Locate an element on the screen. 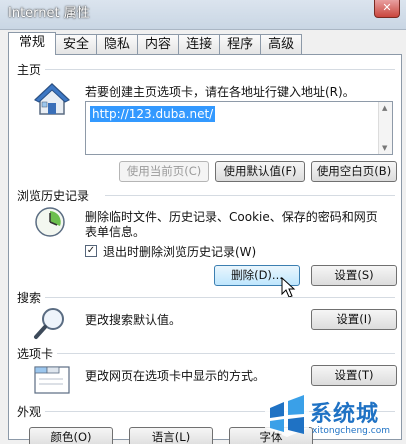  house-icon is located at coordinates (52, 98).